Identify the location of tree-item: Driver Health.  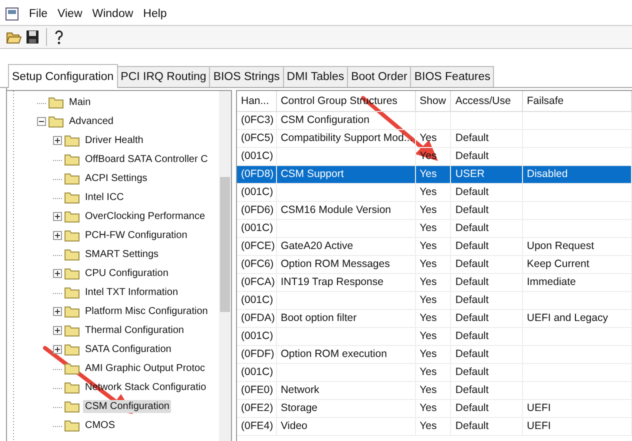
(114, 140).